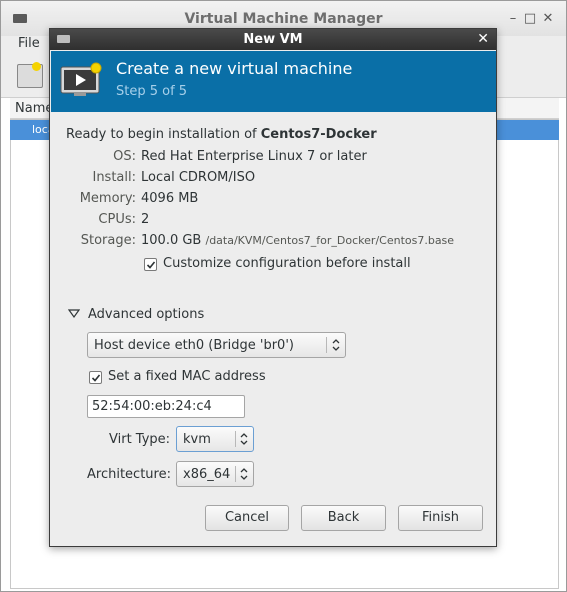 This screenshot has height=592, width=567. What do you see at coordinates (145, 219) in the screenshot?
I see `cpus-value: 2` at bounding box center [145, 219].